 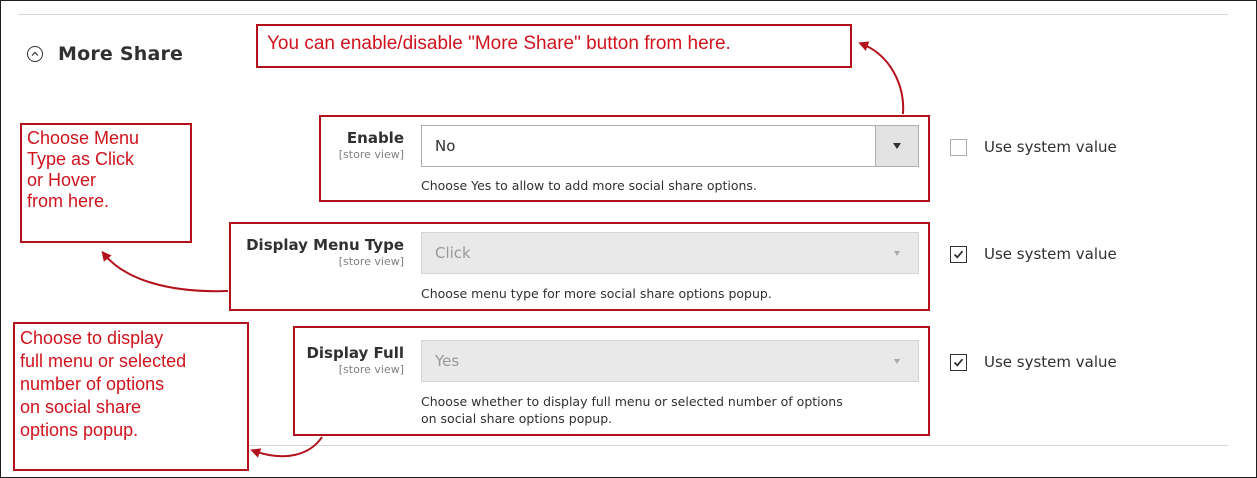 What do you see at coordinates (165, 271) in the screenshot?
I see `arrow-menu-type` at bounding box center [165, 271].